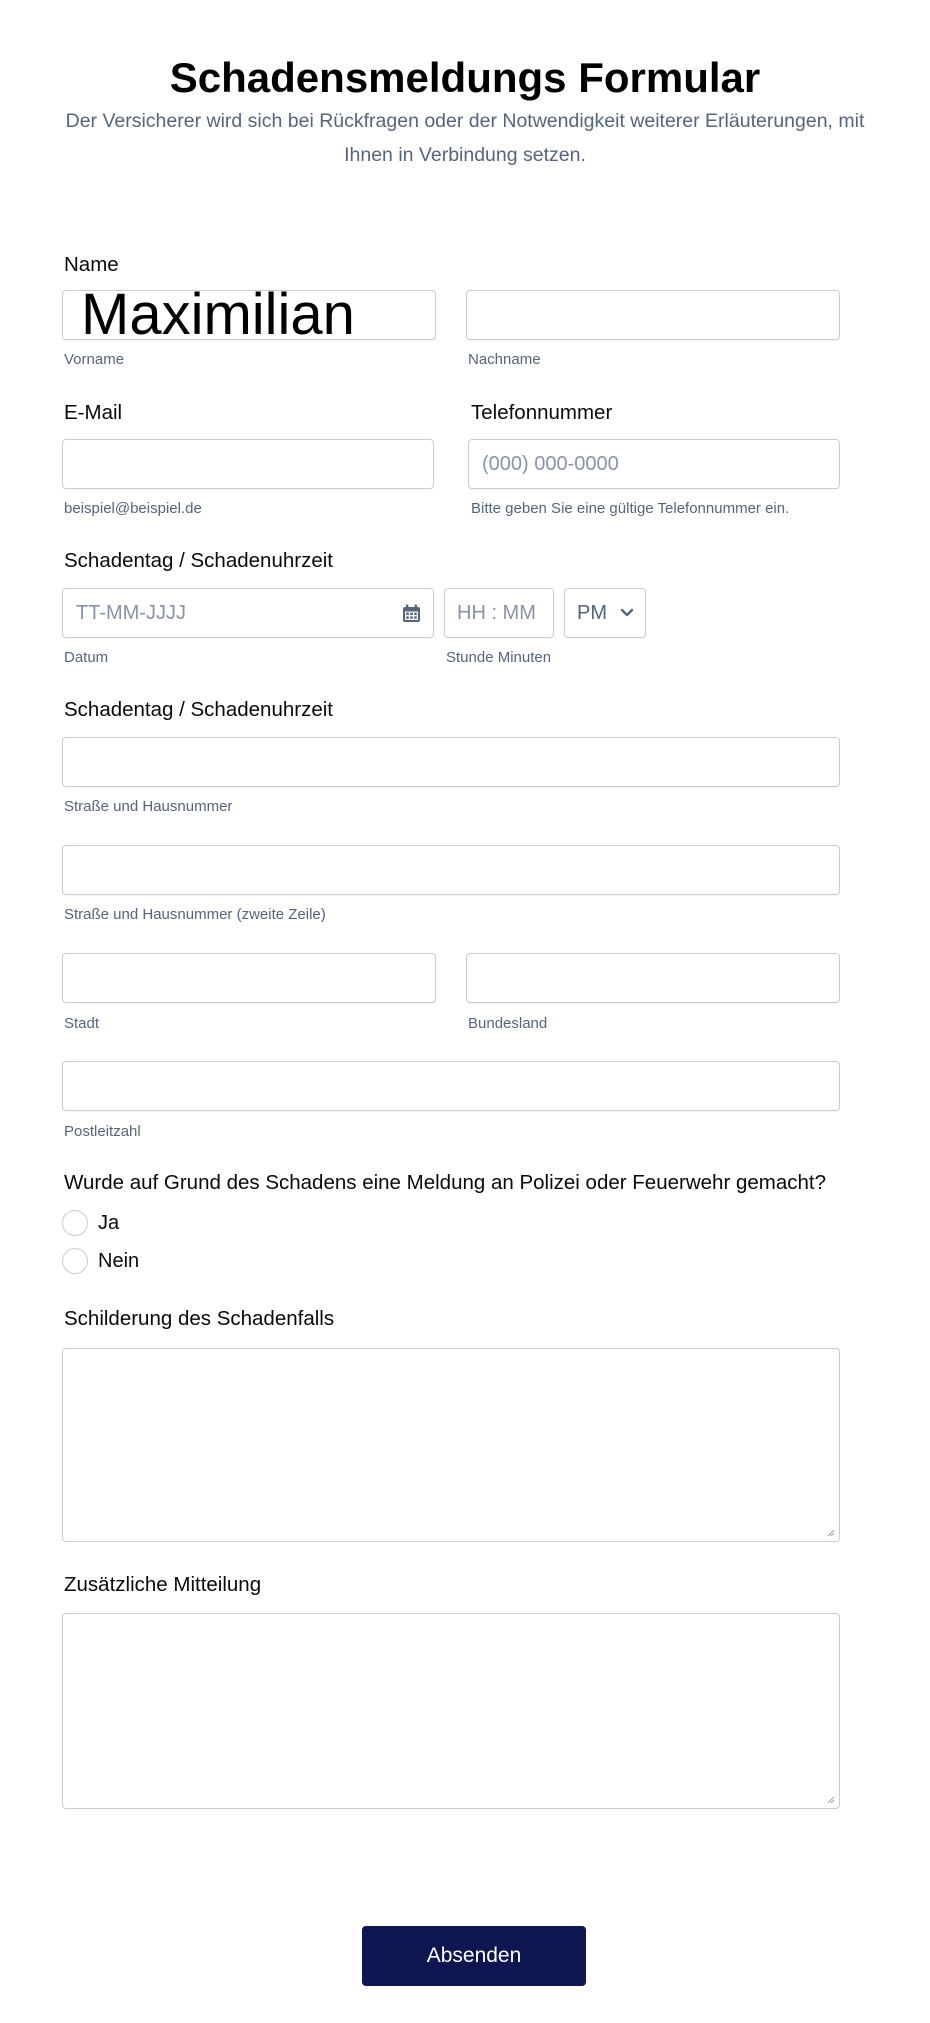  What do you see at coordinates (86, 657) in the screenshot?
I see `date-sublabel: Datum` at bounding box center [86, 657].